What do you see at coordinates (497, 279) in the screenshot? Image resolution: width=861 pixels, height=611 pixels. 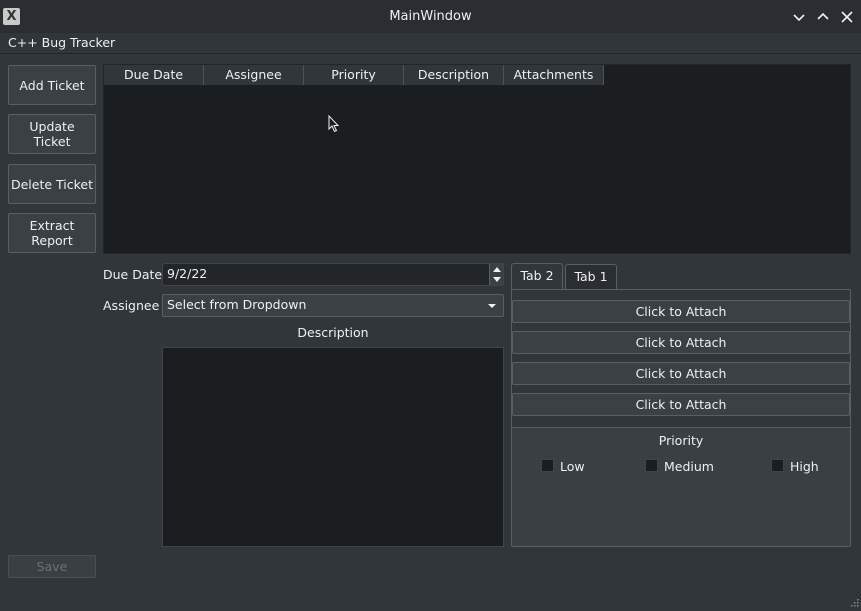 I see `arrow-down-icon` at bounding box center [497, 279].